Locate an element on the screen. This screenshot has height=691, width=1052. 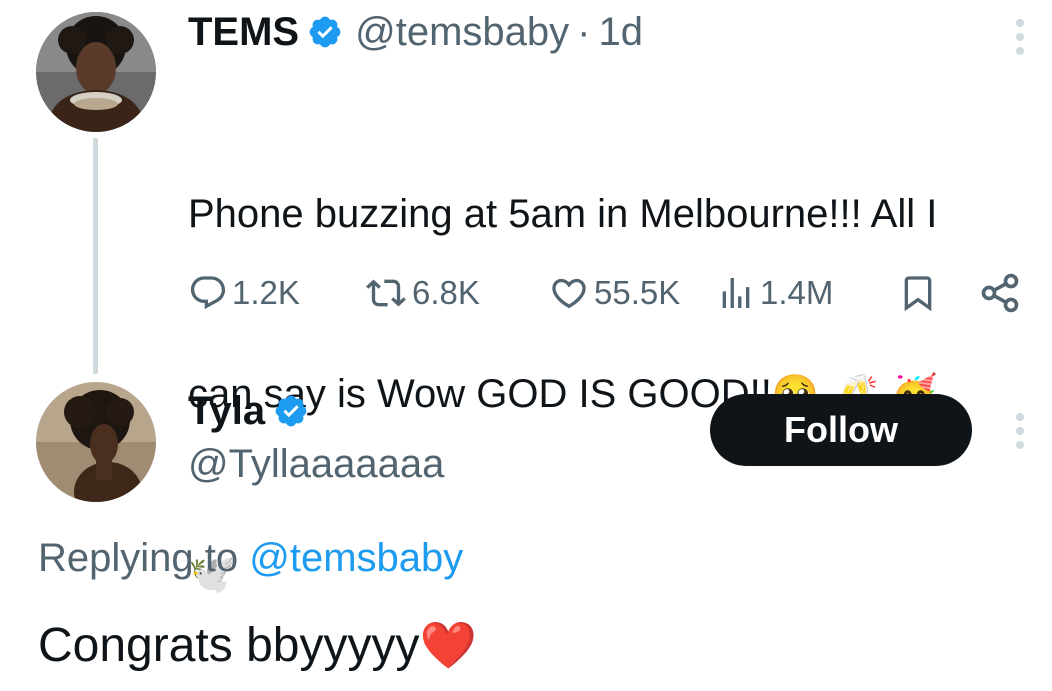
replying-to-row: Replying to @temsbaby is located at coordinates (250, 558).